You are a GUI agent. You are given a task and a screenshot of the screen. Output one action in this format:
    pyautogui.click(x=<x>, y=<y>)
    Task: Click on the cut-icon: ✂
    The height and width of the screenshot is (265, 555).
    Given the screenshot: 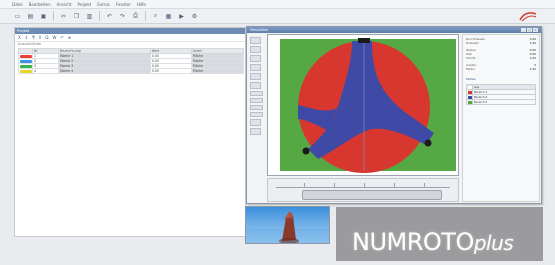 What is the action you would take?
    pyautogui.click(x=63, y=16)
    